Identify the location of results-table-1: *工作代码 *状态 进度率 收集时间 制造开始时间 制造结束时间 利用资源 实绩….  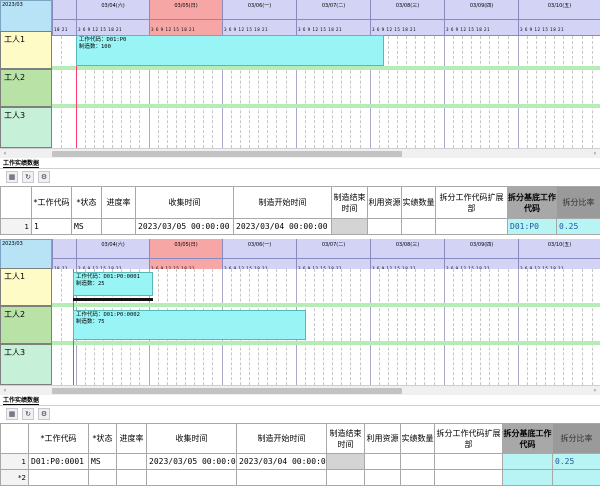
(300, 210).